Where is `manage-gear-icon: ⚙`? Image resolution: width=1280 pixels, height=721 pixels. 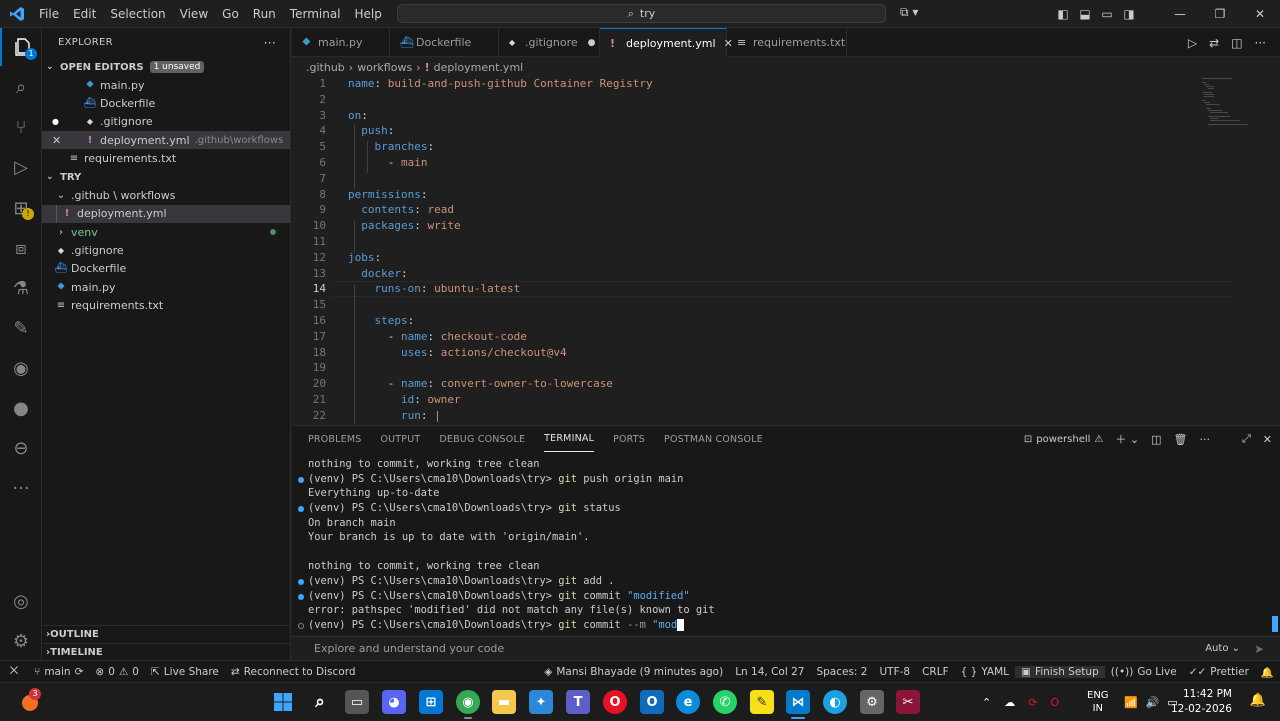 manage-gear-icon: ⚙ is located at coordinates (21, 641).